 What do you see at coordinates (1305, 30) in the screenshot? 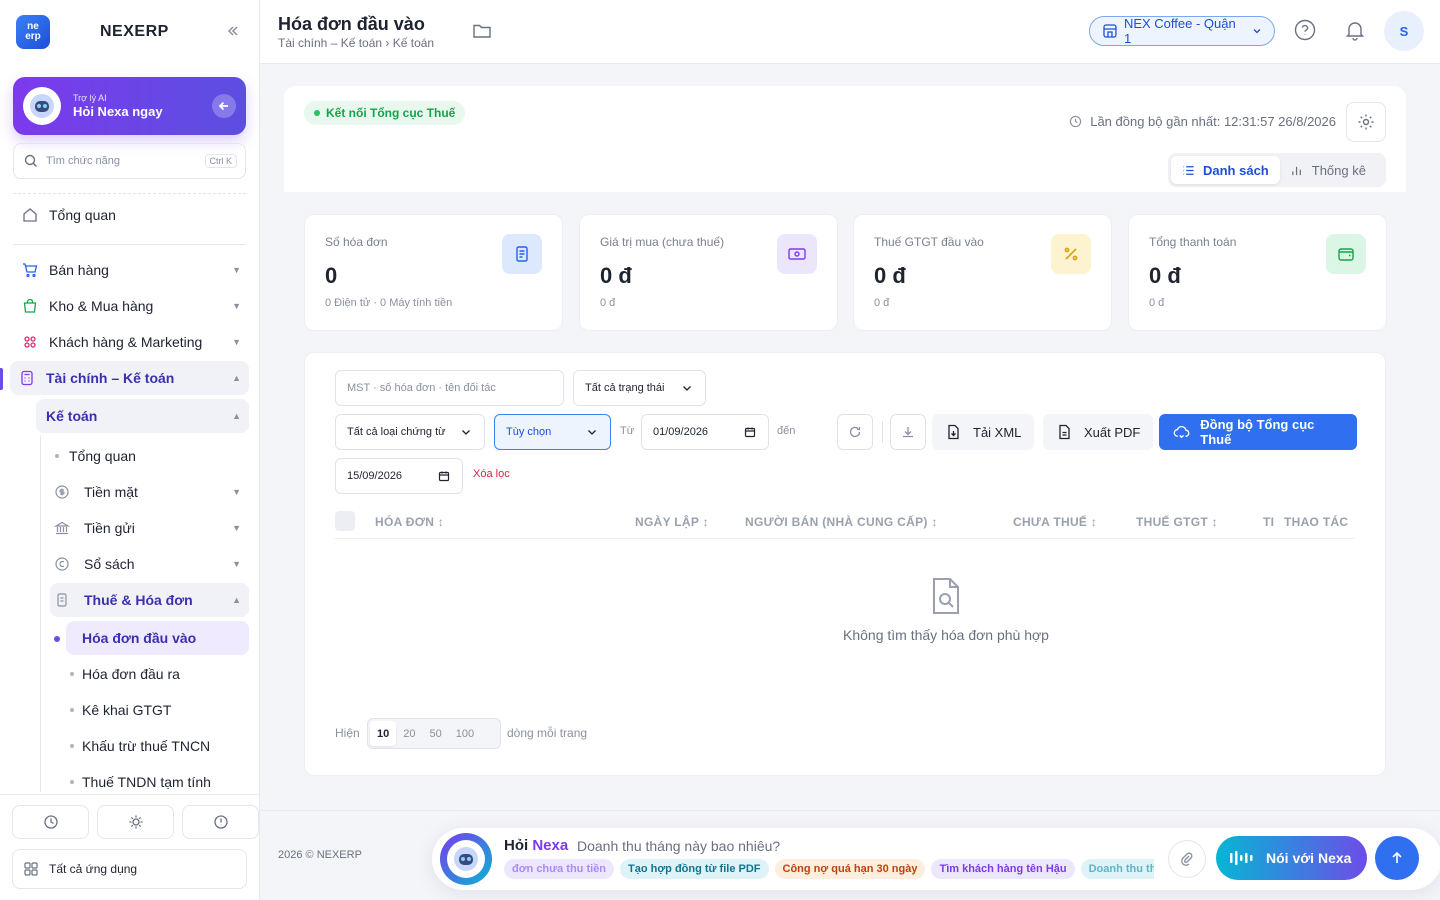
I see `help-icon` at bounding box center [1305, 30].